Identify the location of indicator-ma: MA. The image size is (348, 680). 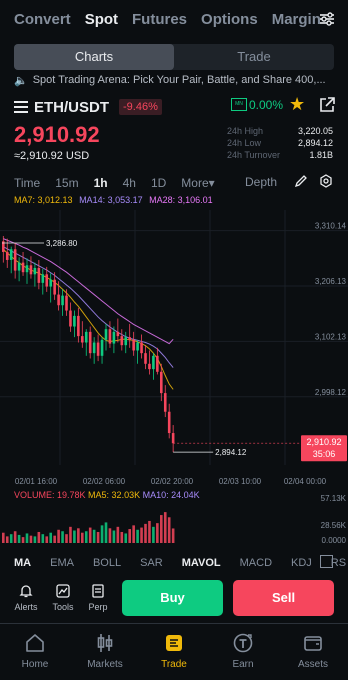
(22, 563).